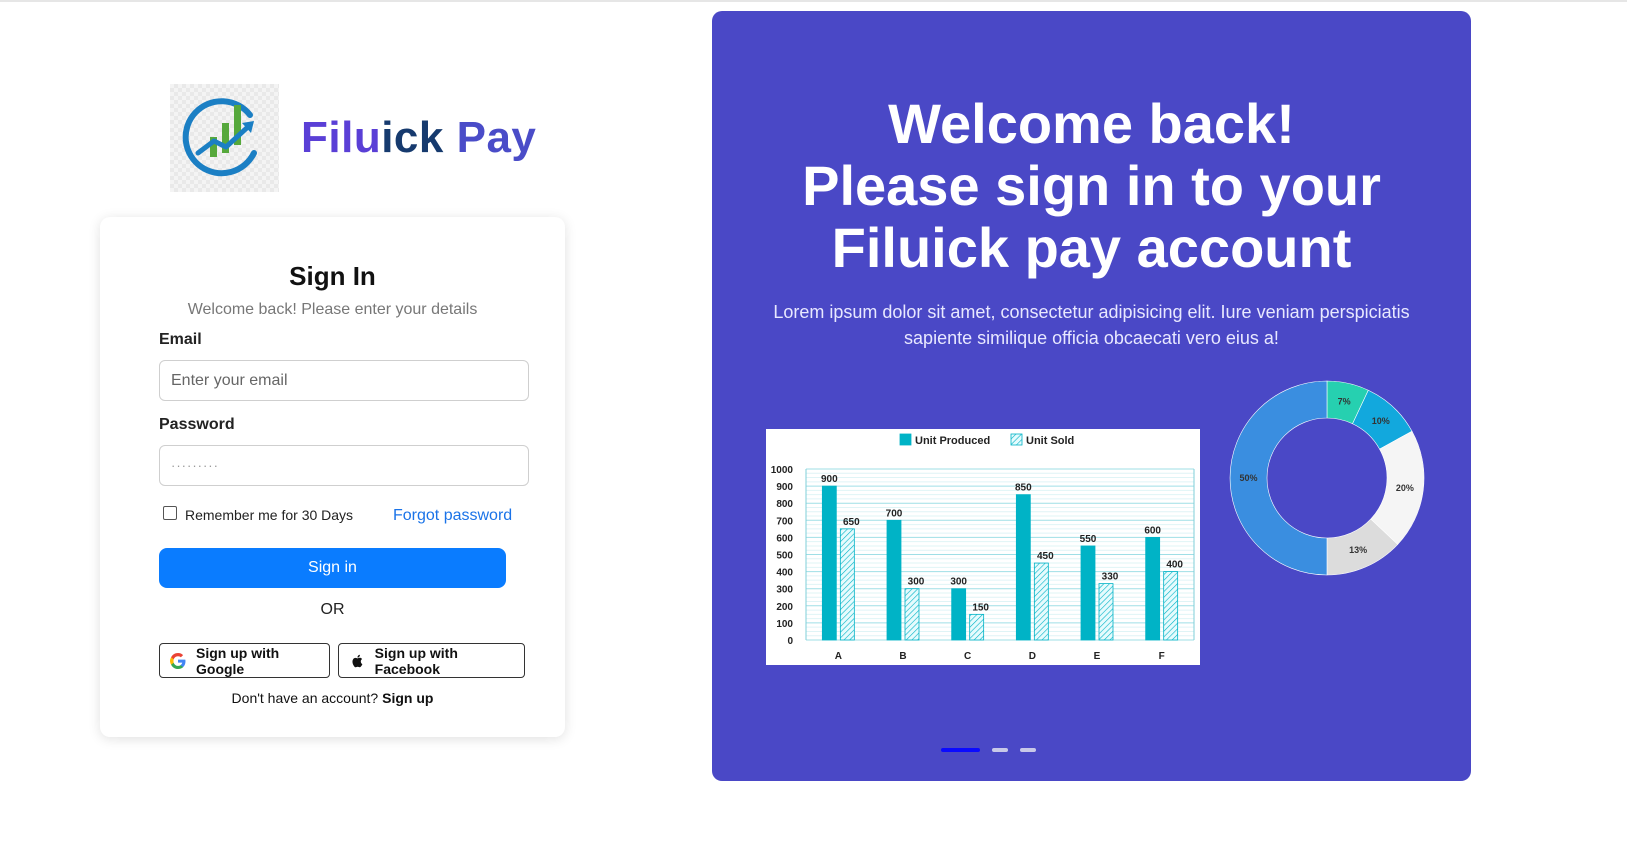 This screenshot has height=862, width=1627. What do you see at coordinates (1088, 539) in the screenshot?
I see `bar-value-label: 550` at bounding box center [1088, 539].